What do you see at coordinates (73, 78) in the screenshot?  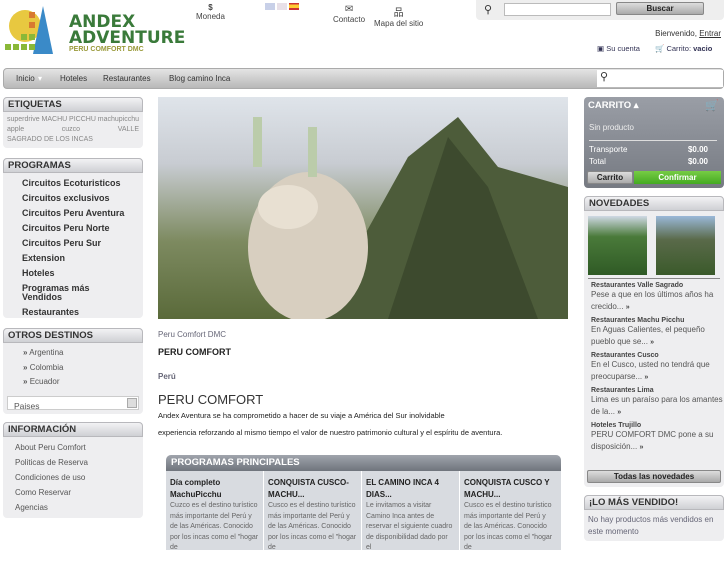 I see `nav-hoteles: Hoteles` at bounding box center [73, 78].